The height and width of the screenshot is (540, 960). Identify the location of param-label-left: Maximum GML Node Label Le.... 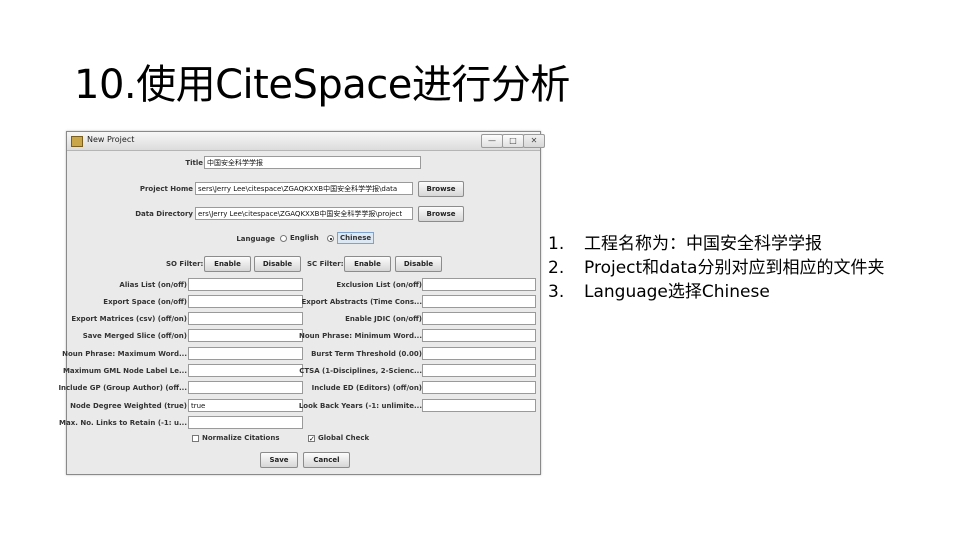
(124, 371).